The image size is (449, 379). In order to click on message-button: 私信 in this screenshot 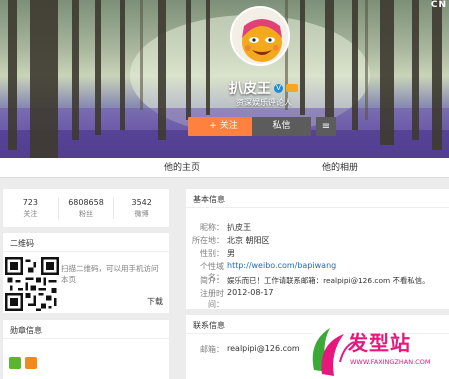, I will do `click(281, 126)`.